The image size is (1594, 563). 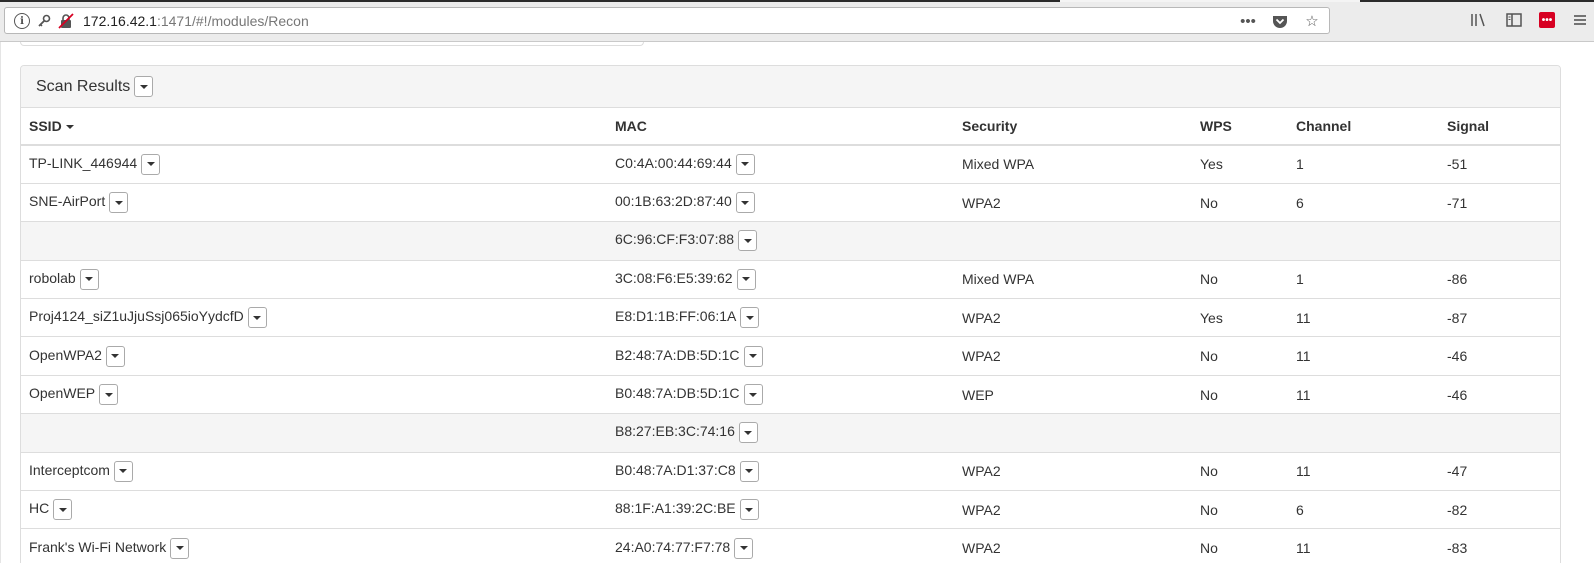 What do you see at coordinates (1073, 164) in the screenshot?
I see `cell-security: Mixed WPA` at bounding box center [1073, 164].